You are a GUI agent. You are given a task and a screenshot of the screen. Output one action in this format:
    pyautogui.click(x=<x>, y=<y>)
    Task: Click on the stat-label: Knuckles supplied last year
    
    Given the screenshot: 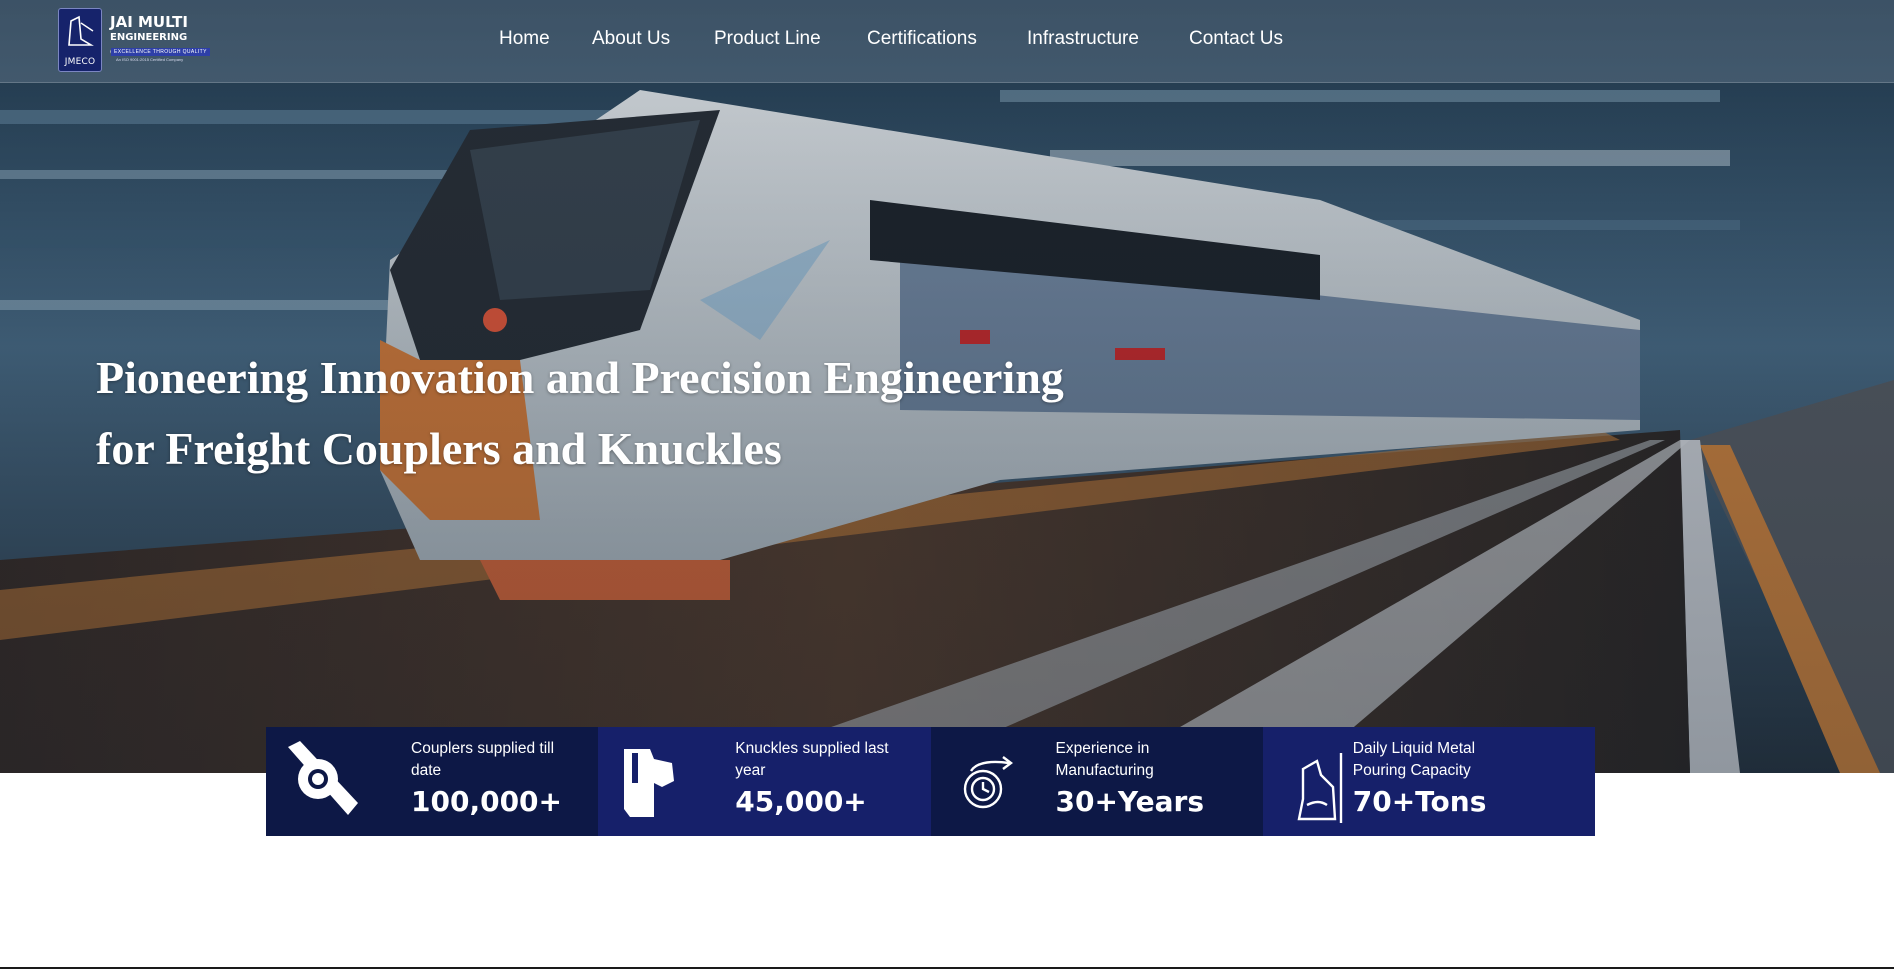 What is the action you would take?
    pyautogui.click(x=812, y=759)
    